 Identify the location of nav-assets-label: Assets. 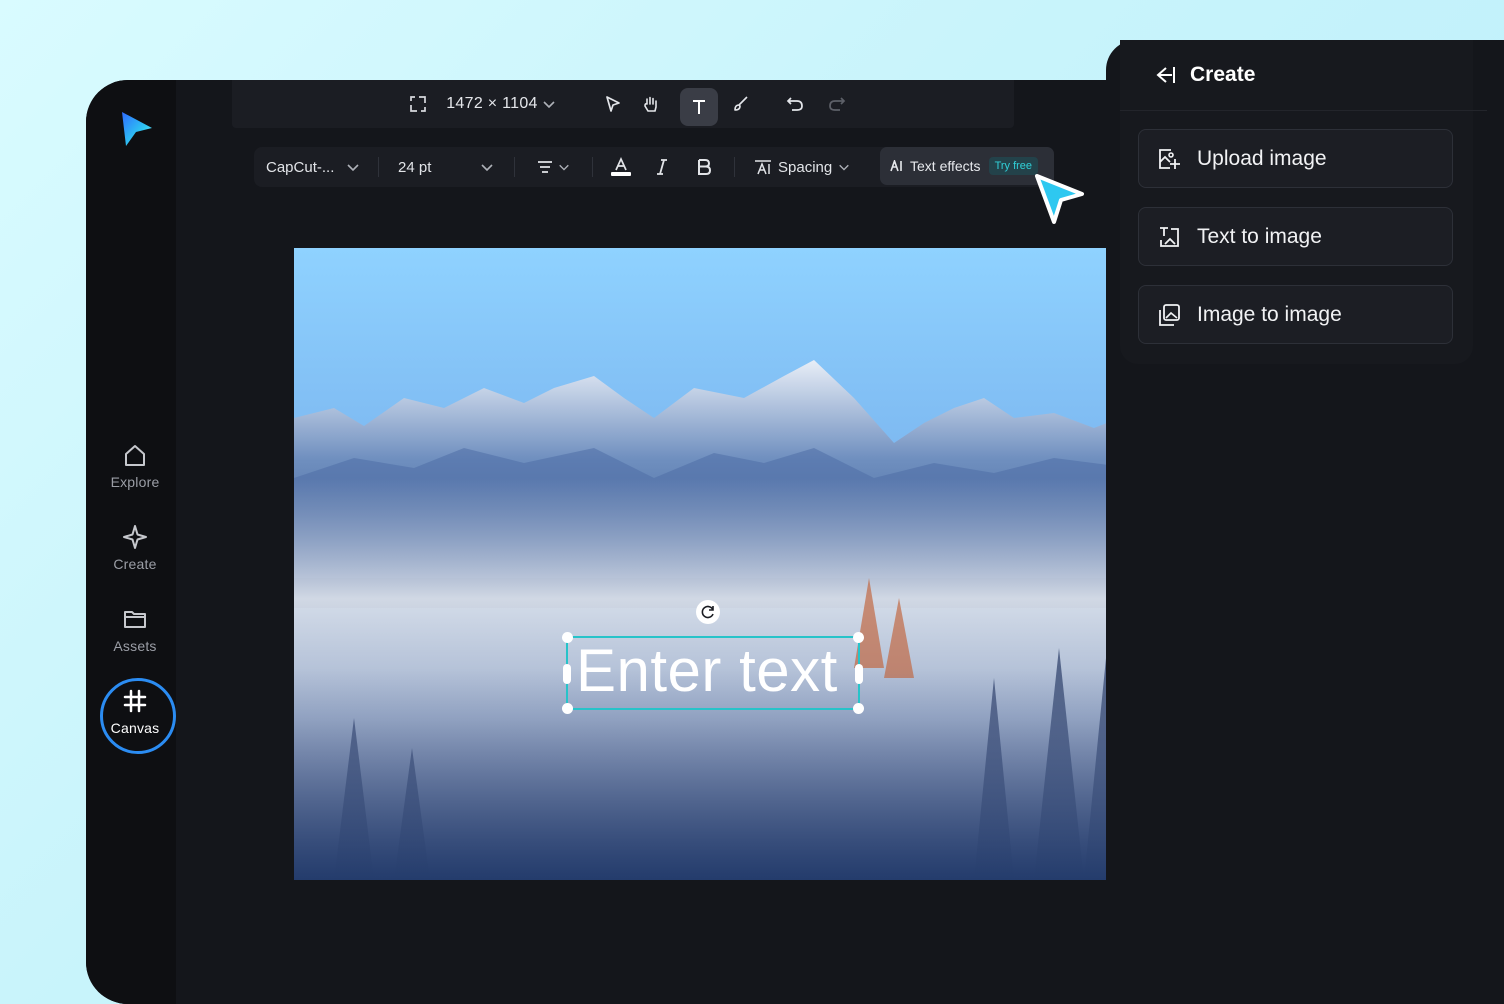
(134, 646).